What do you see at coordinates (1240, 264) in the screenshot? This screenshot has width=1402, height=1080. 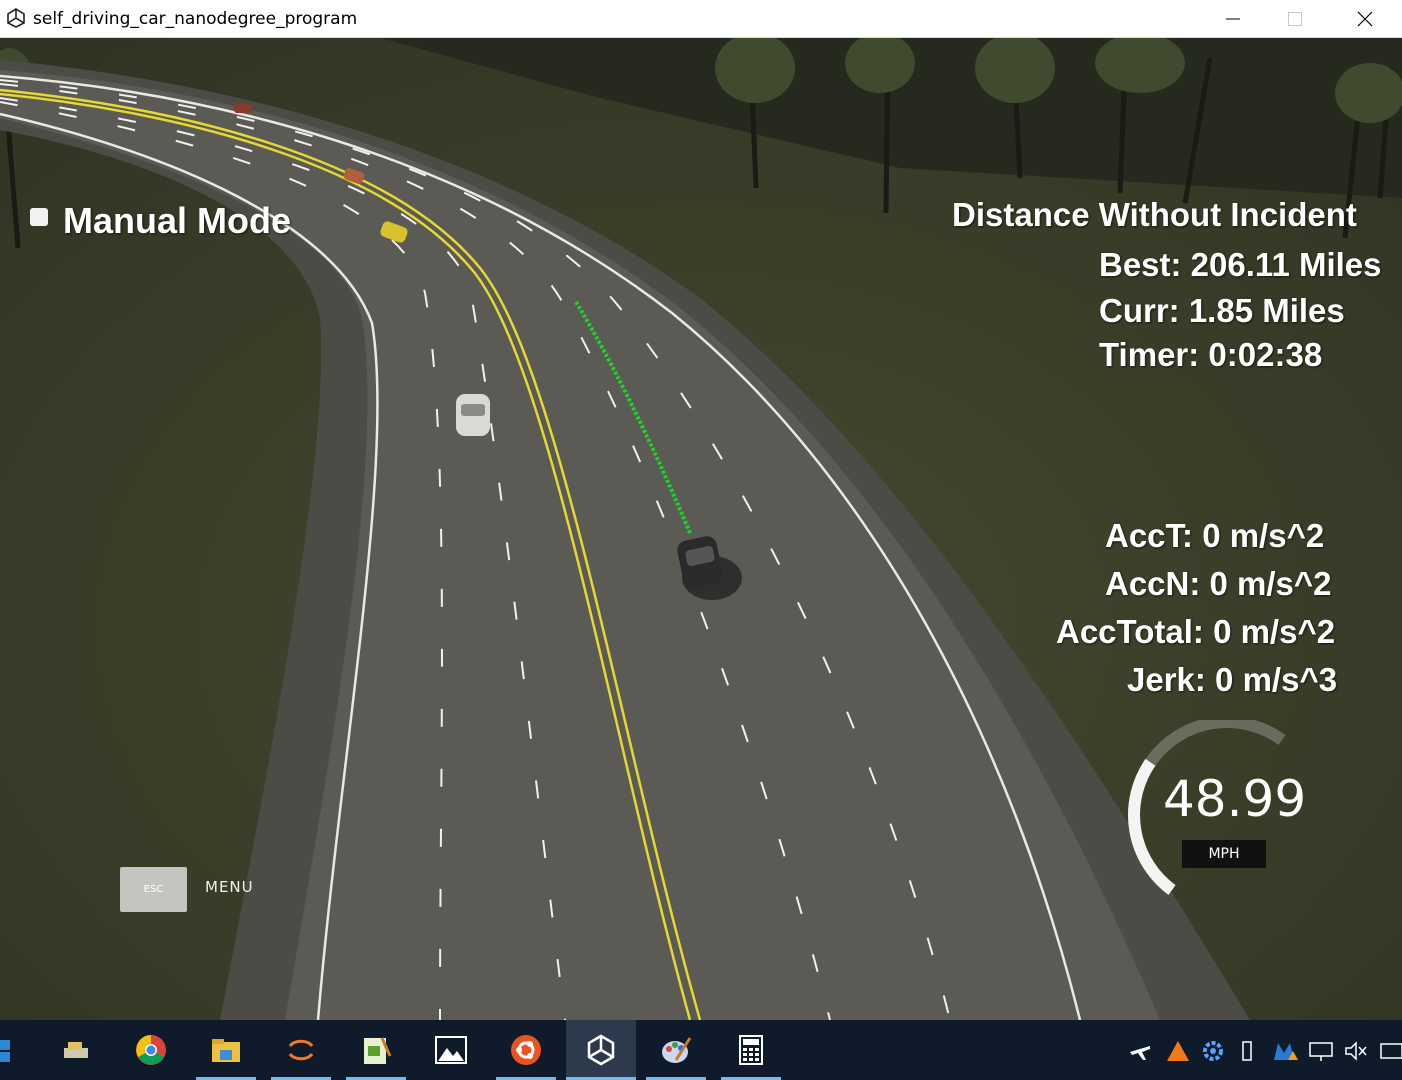 I see `best-distance: Best: 206.11 Miles` at bounding box center [1240, 264].